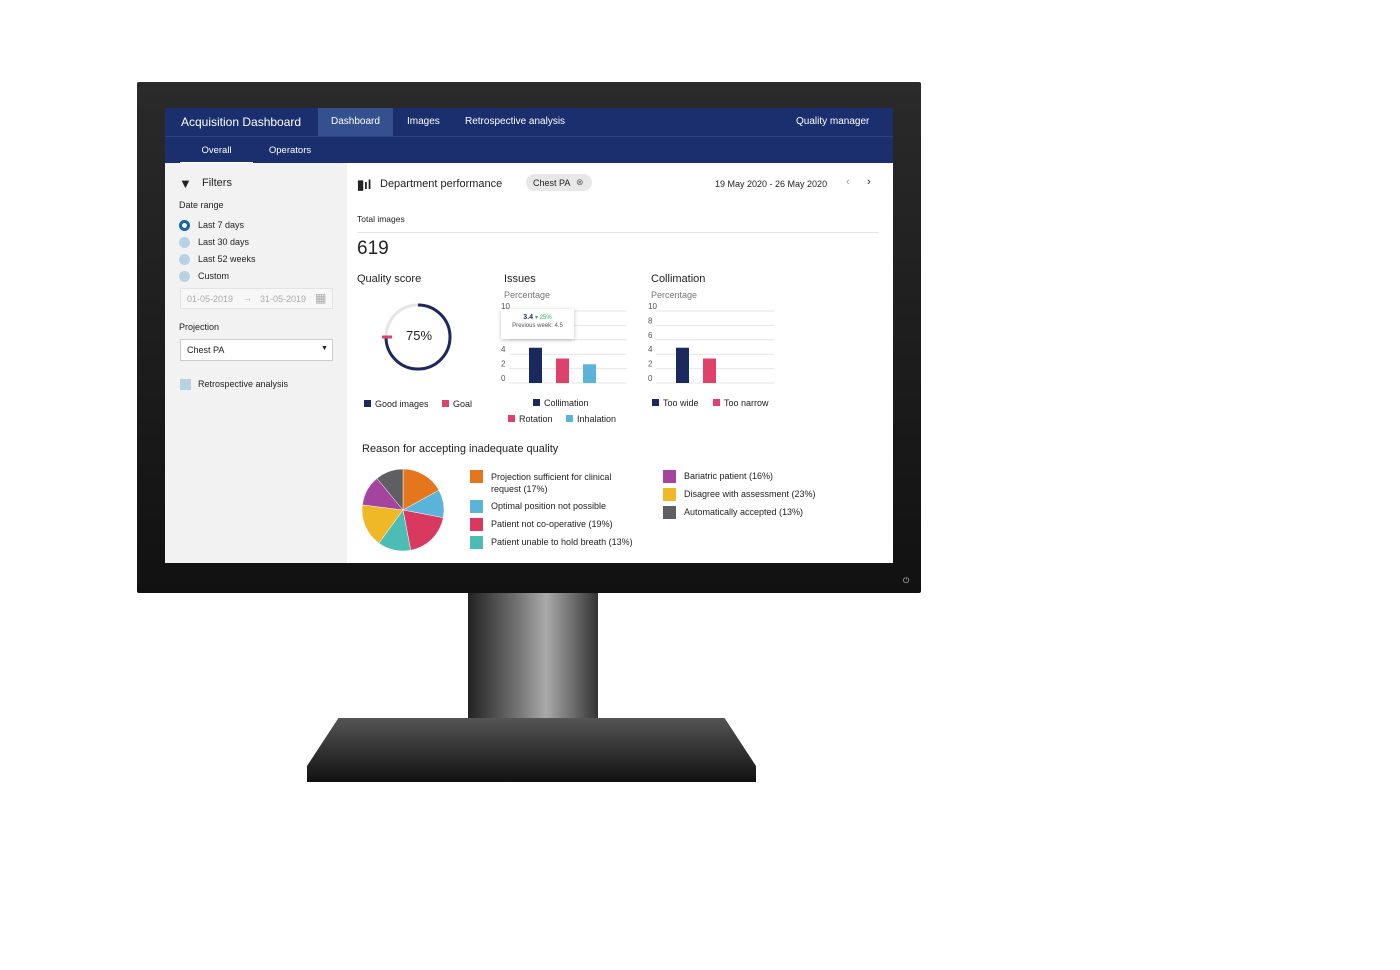 Image resolution: width=1400 pixels, height=970 pixels. I want to click on retrospective-label: Retrospective analysis, so click(243, 384).